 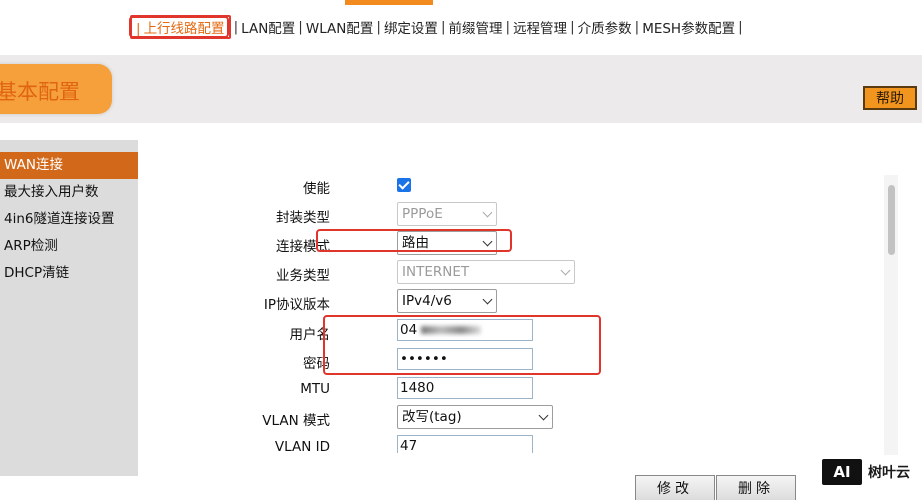 I want to click on delete-button: 删除, so click(x=756, y=487).